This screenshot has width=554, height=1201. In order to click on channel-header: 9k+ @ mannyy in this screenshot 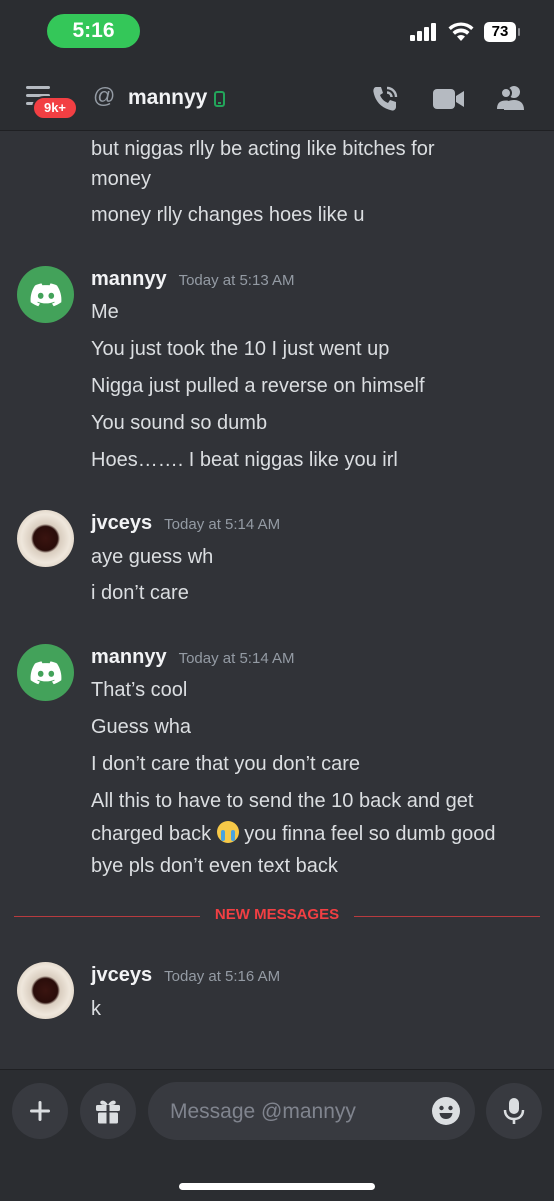, I will do `click(277, 98)`.